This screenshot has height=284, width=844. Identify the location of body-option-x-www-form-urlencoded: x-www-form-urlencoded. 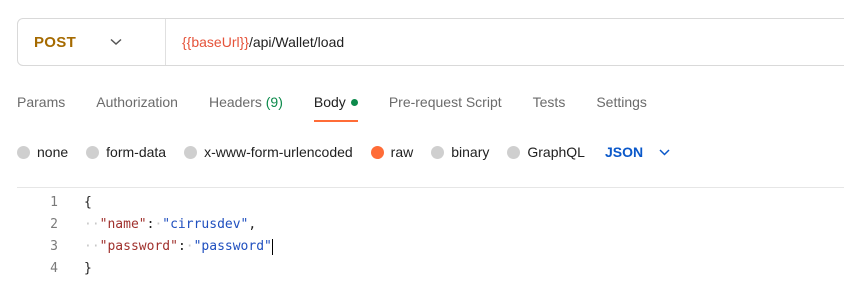
(268, 152).